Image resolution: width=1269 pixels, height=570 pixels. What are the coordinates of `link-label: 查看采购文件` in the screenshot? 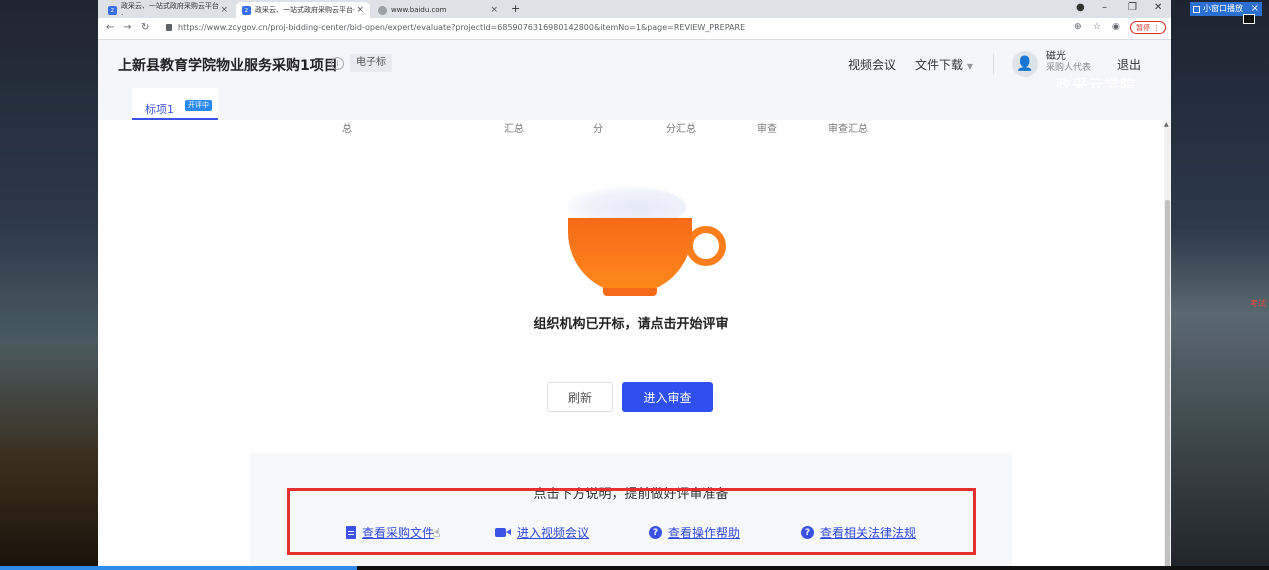 It's located at (398, 533).